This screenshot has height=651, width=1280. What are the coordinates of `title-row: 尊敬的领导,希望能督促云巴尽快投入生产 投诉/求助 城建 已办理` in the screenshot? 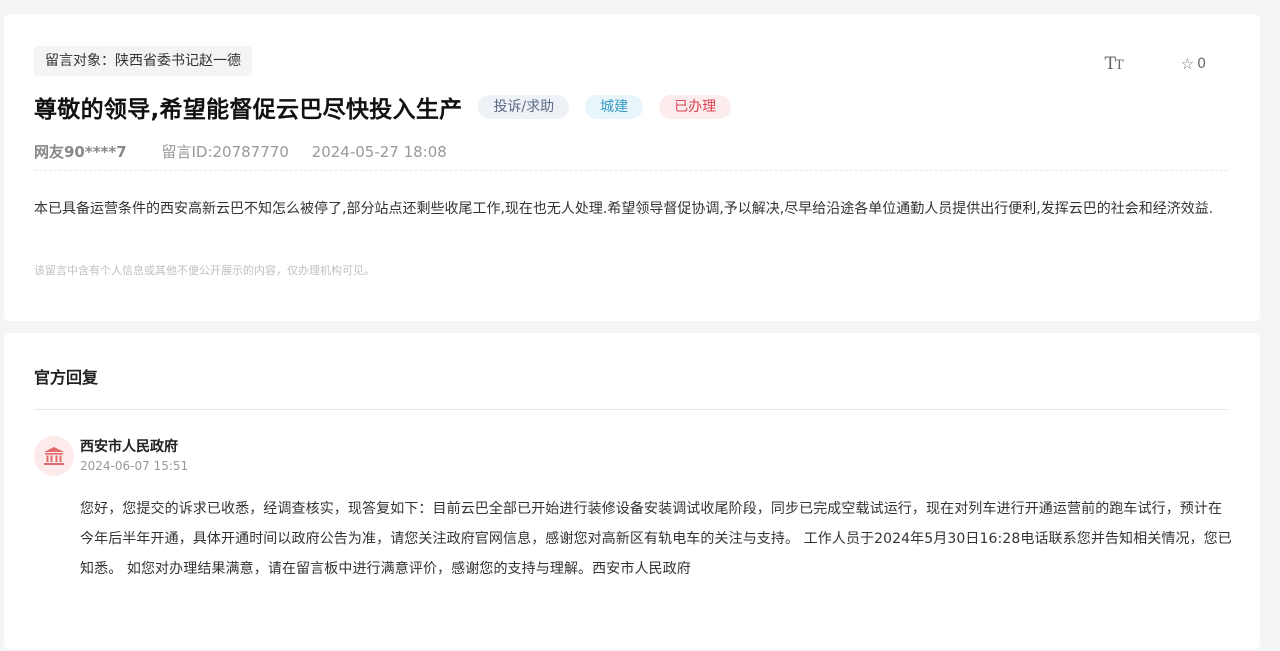 It's located at (383, 107).